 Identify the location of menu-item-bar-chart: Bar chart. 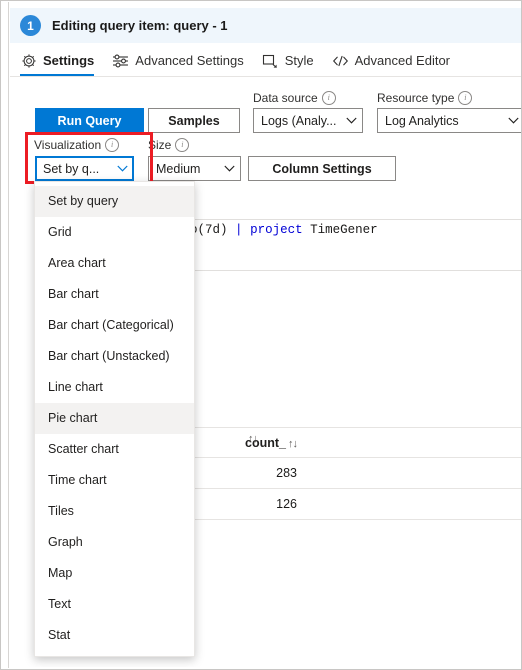
(114, 294).